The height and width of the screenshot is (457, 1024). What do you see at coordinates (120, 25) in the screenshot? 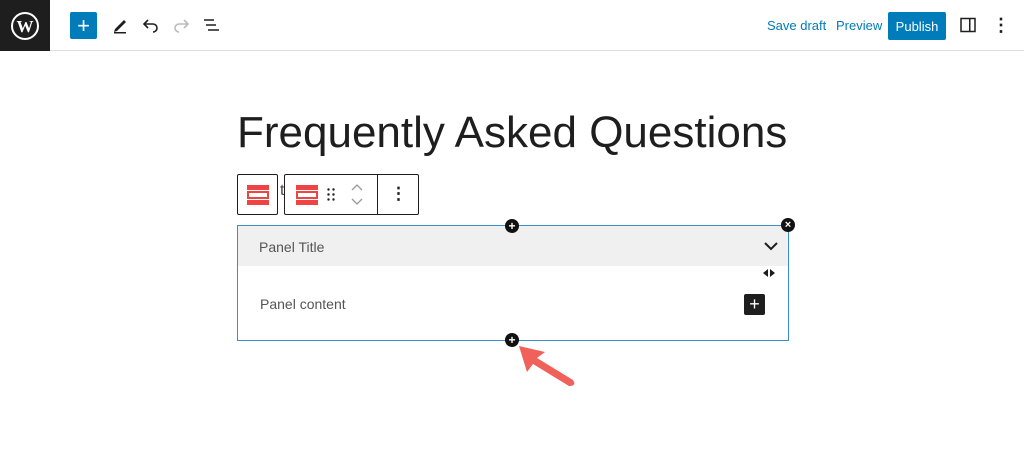
I see `edit-tools-pencil-icon` at bounding box center [120, 25].